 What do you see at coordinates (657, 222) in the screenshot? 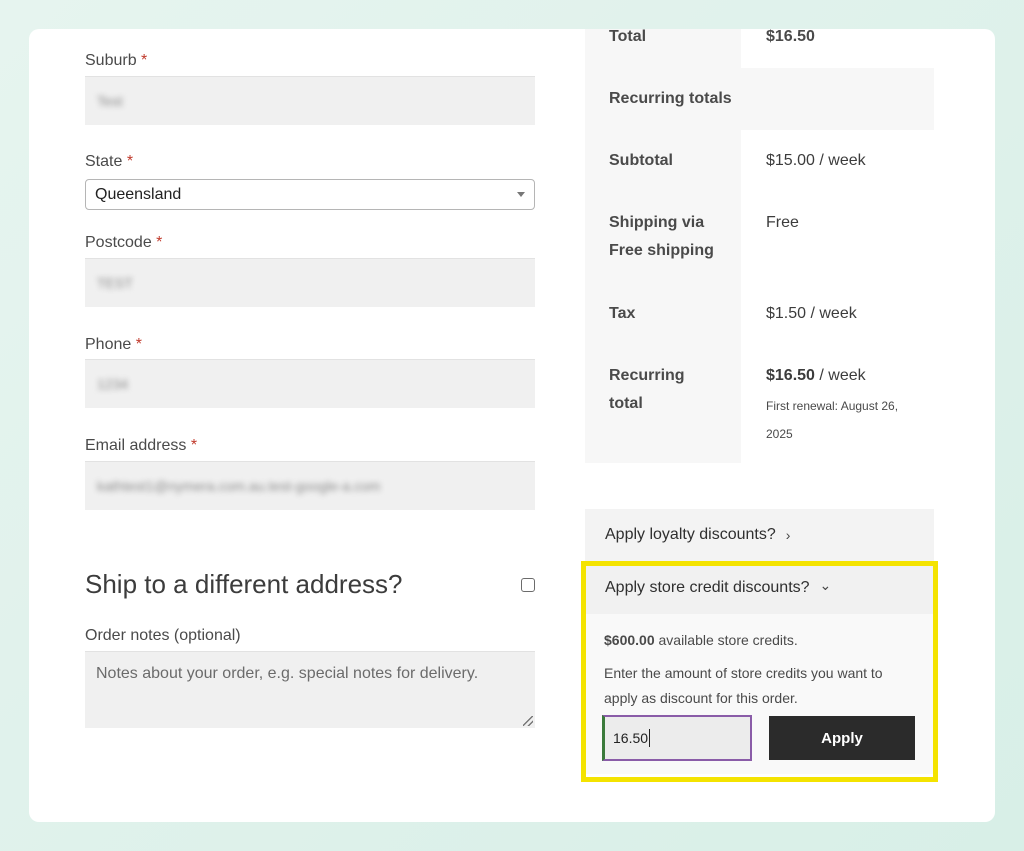
I see `shipping-label-line1: Shipping via` at bounding box center [657, 222].